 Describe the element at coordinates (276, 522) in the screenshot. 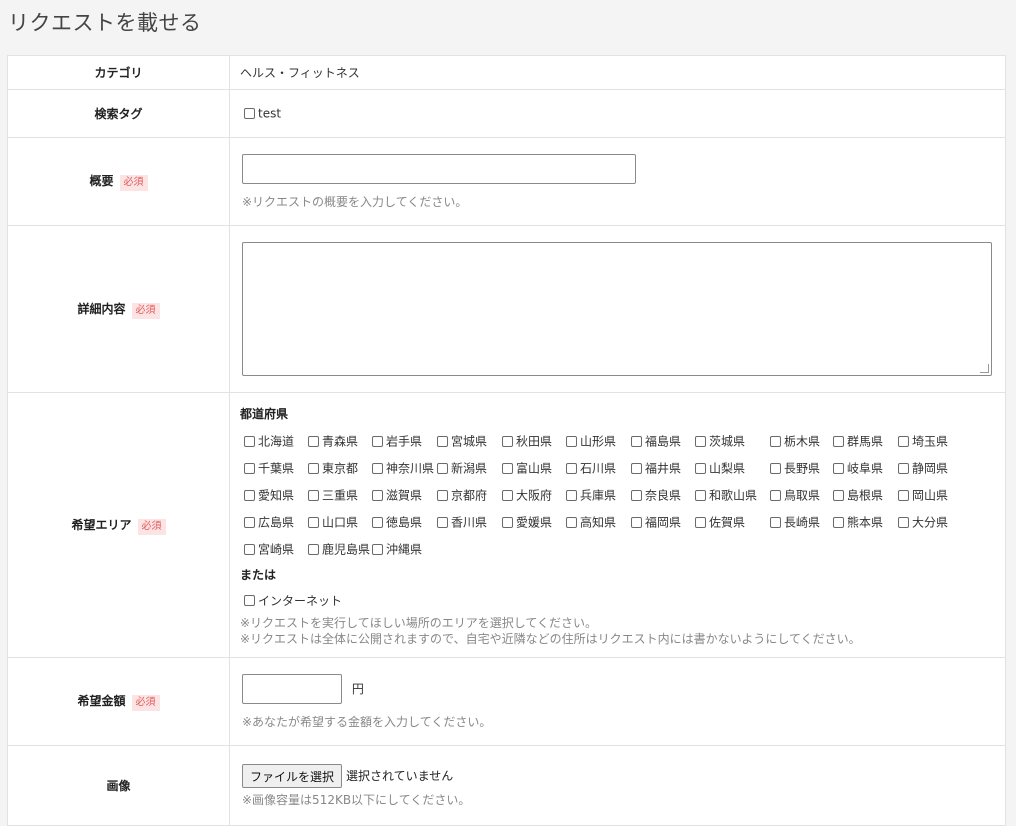

I see `prefecture-option: 広島県` at that location.